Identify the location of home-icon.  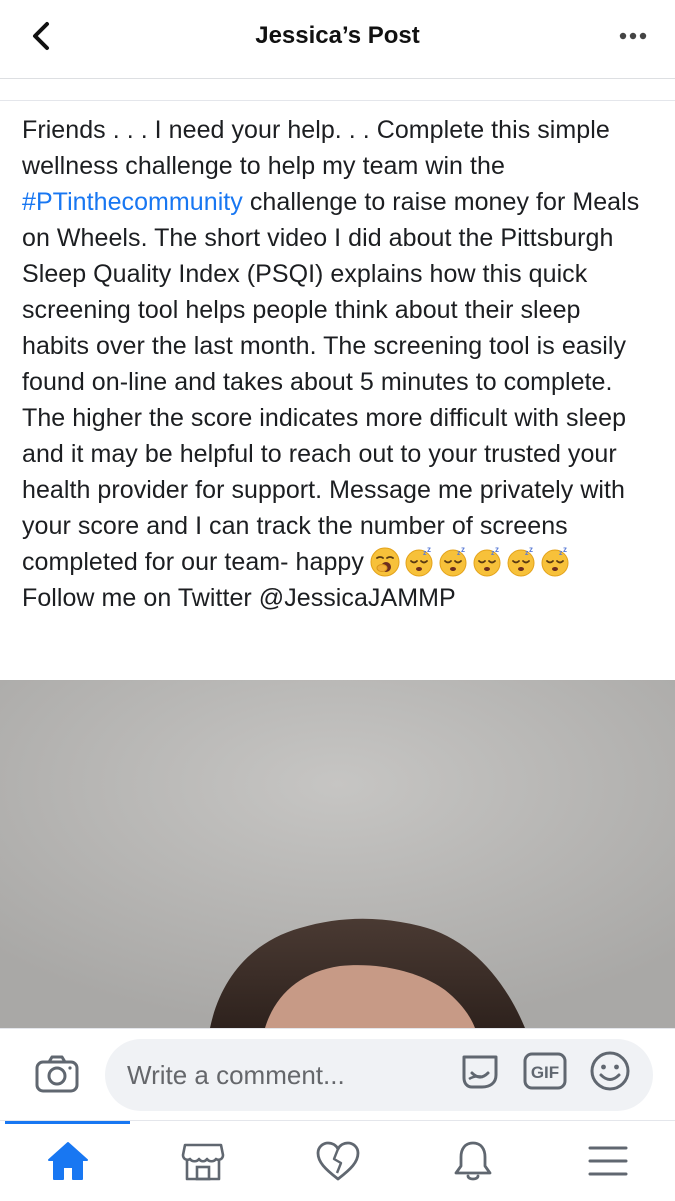
(67, 1161).